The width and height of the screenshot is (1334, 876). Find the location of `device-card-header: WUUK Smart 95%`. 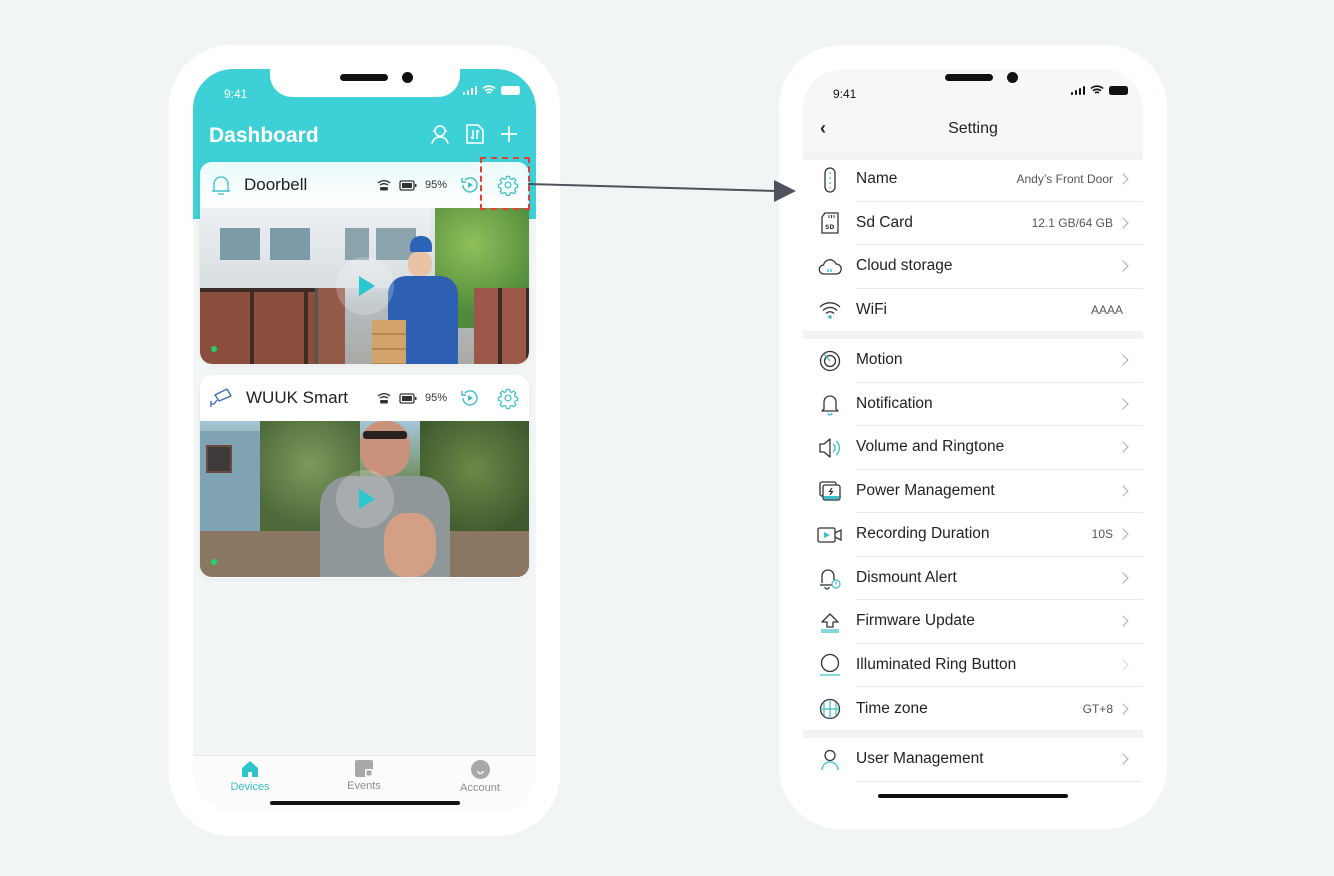

device-card-header: WUUK Smart 95% is located at coordinates (364, 398).